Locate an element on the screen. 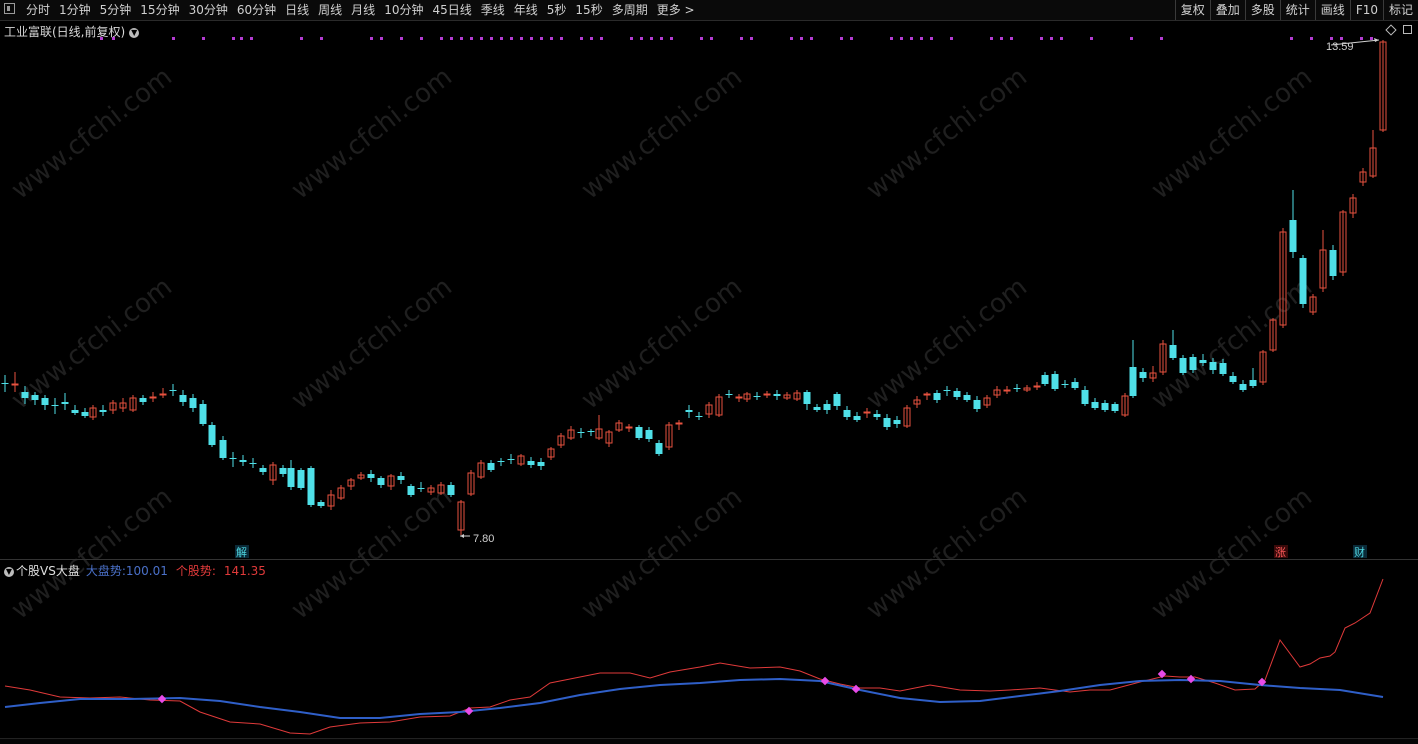  financial-report-marker-label: 财 is located at coordinates (1359, 552).